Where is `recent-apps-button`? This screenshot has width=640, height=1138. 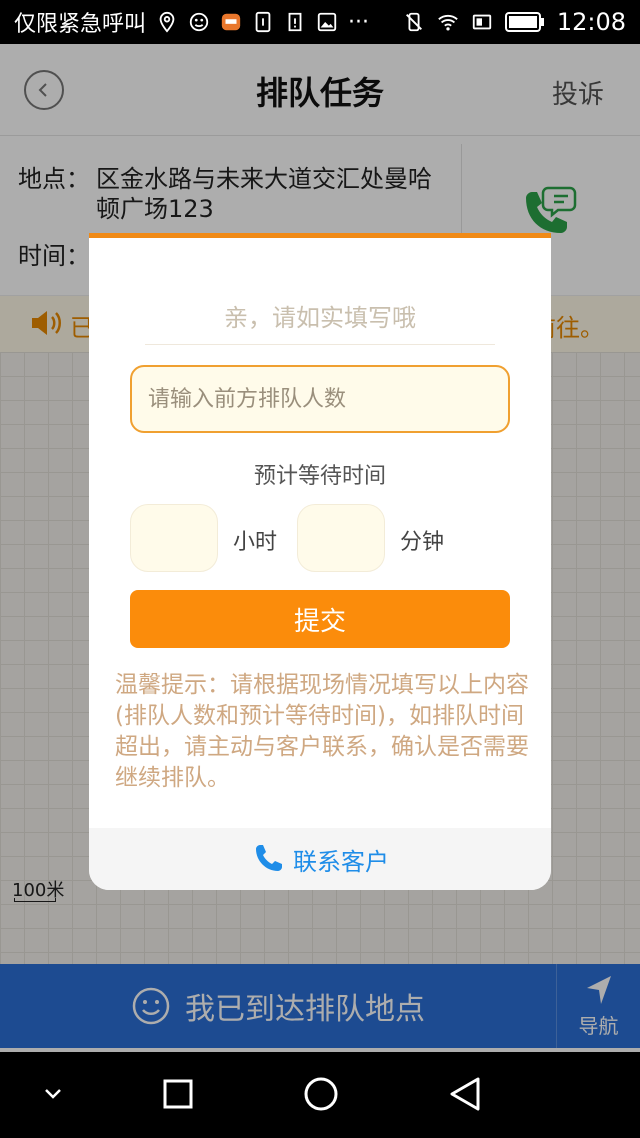 recent-apps-button is located at coordinates (178, 1094).